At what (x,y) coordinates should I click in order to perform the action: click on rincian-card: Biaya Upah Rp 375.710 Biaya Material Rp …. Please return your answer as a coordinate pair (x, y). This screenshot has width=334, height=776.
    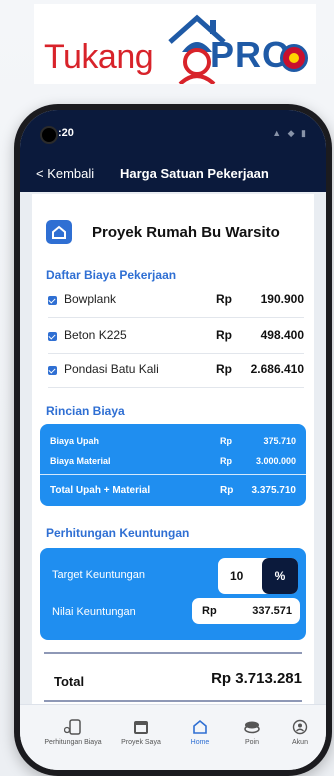
    Looking at the image, I should click on (173, 465).